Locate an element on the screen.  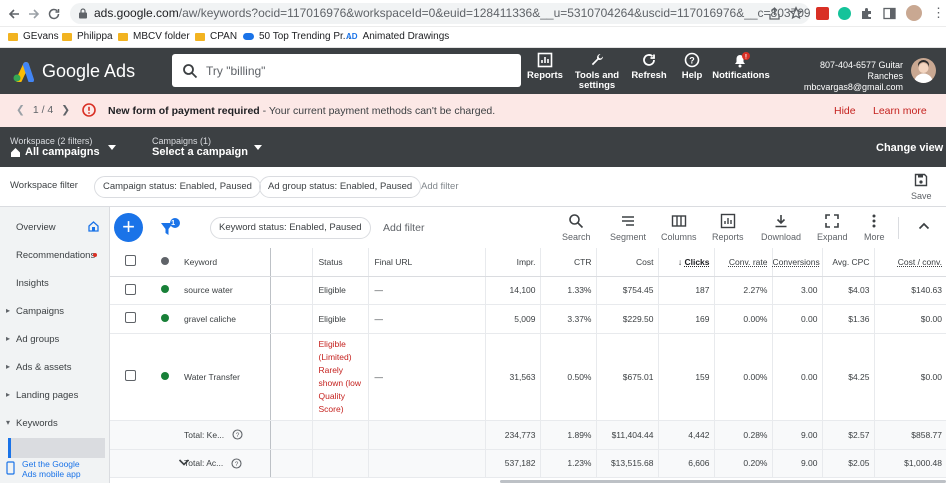
bookmark-cpan: CPAN is located at coordinates (216, 36).